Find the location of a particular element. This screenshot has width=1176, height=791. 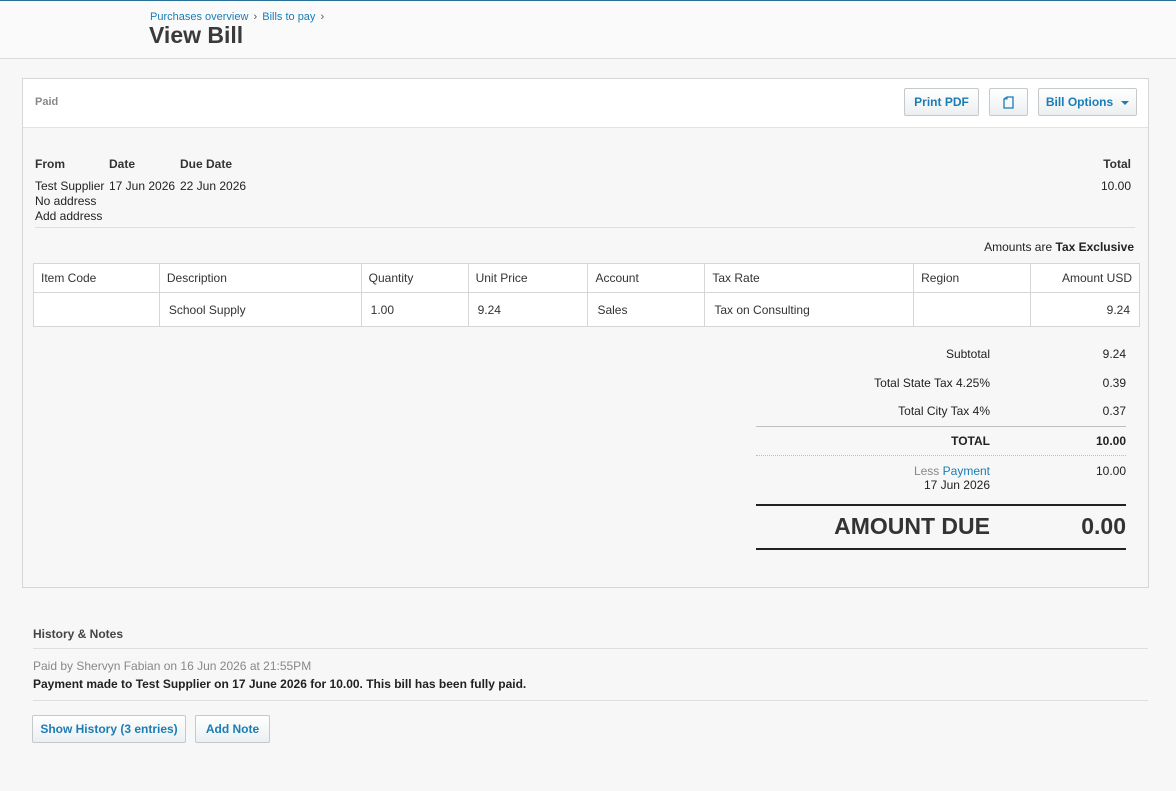

cell-account: Sales is located at coordinates (646, 309).